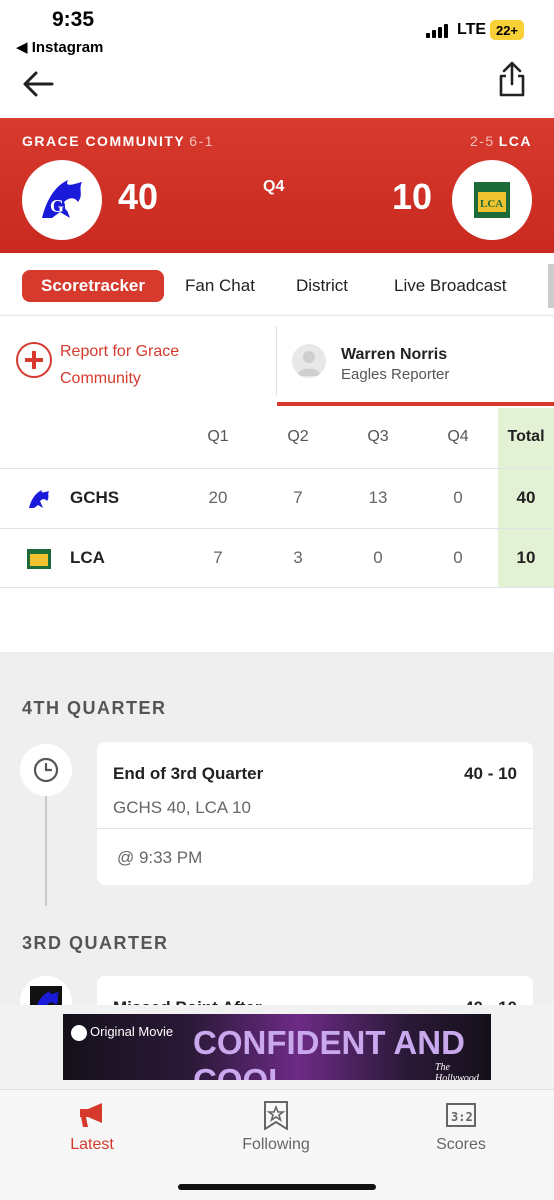 The width and height of the screenshot is (554, 1200). Describe the element at coordinates (95, 943) in the screenshot. I see `section-header: 3RD QUARTER` at that location.